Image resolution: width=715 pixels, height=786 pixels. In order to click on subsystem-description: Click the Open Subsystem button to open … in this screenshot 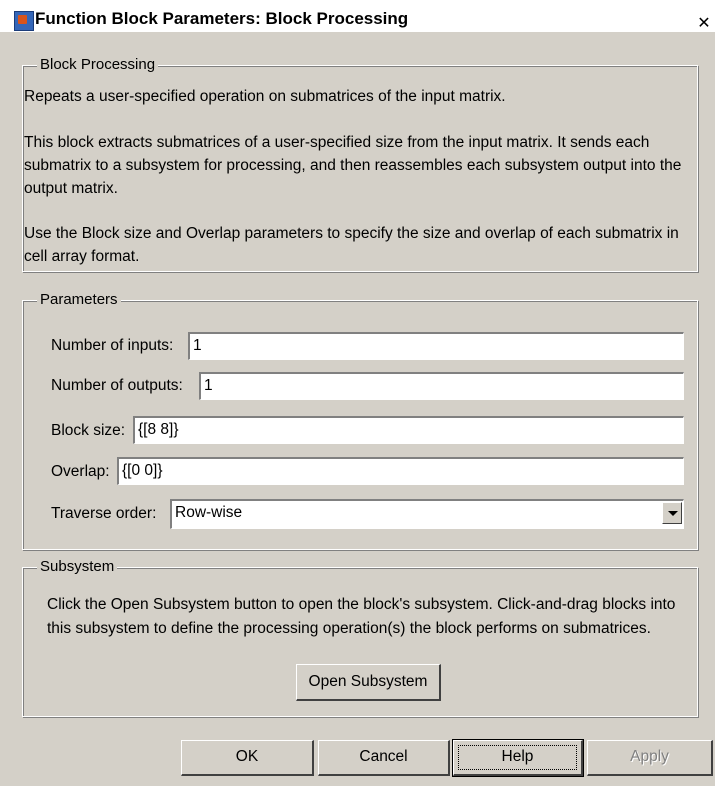, I will do `click(361, 616)`.